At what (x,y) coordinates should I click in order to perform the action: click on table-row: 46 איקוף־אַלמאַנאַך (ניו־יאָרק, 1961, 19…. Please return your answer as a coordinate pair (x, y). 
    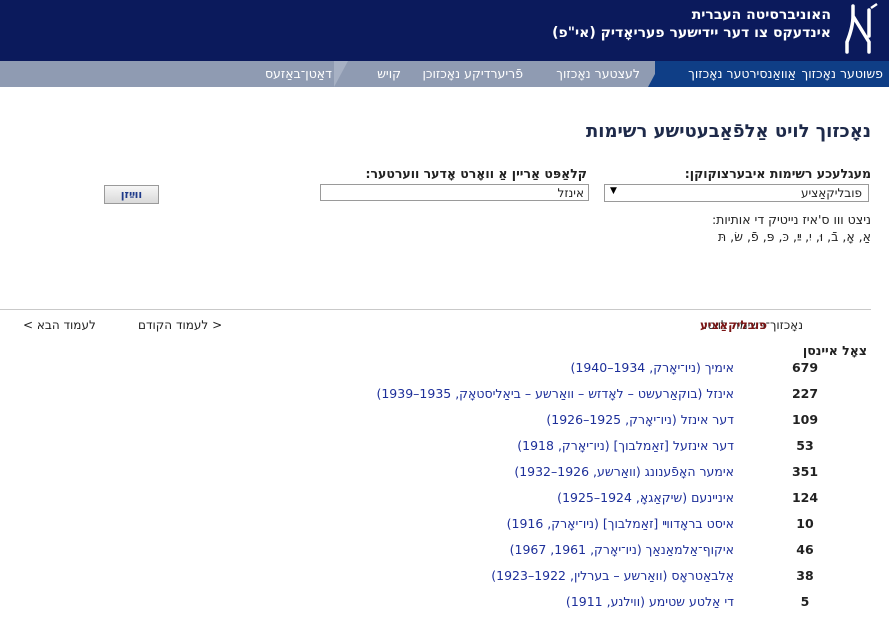
    Looking at the image, I should click on (444, 553).